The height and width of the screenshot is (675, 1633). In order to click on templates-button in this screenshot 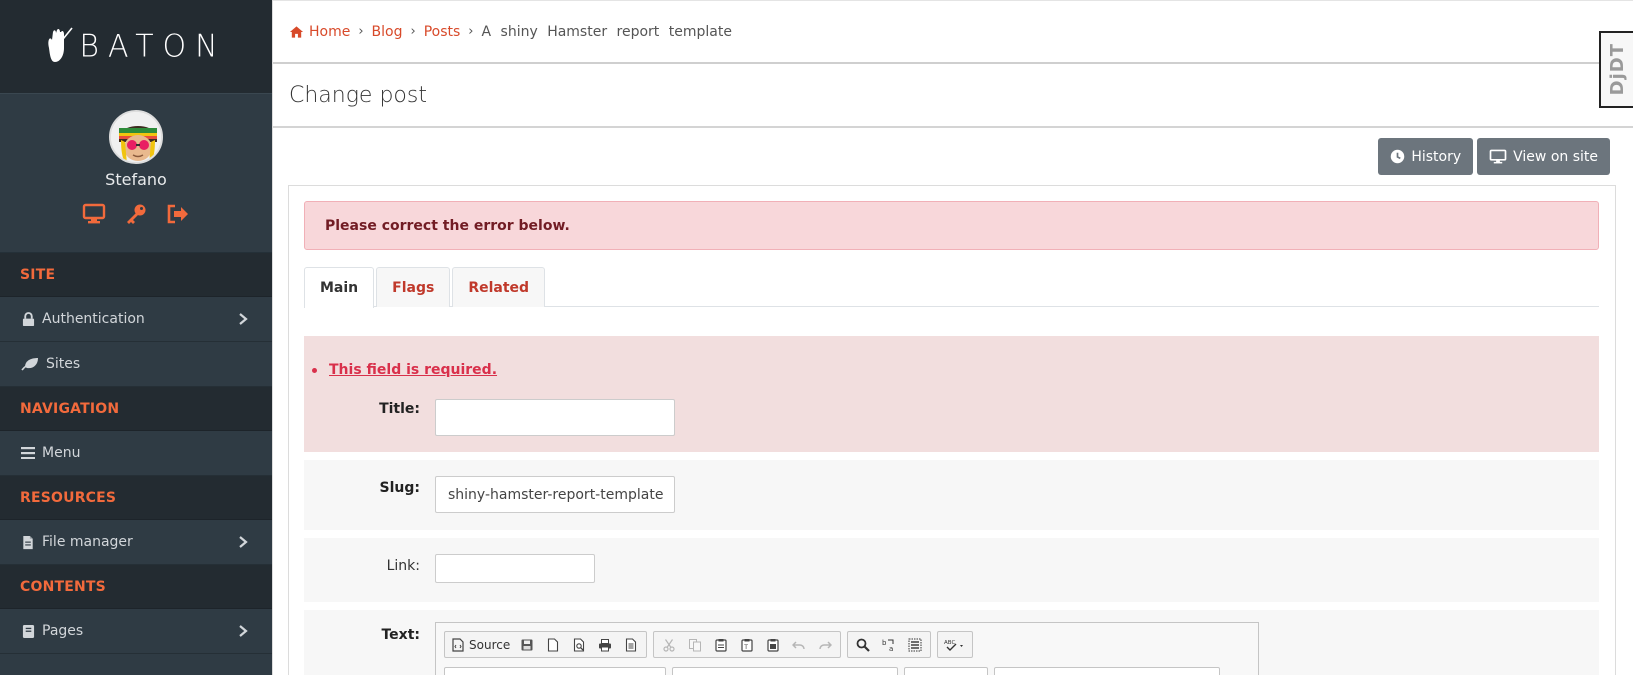, I will do `click(631, 645)`.